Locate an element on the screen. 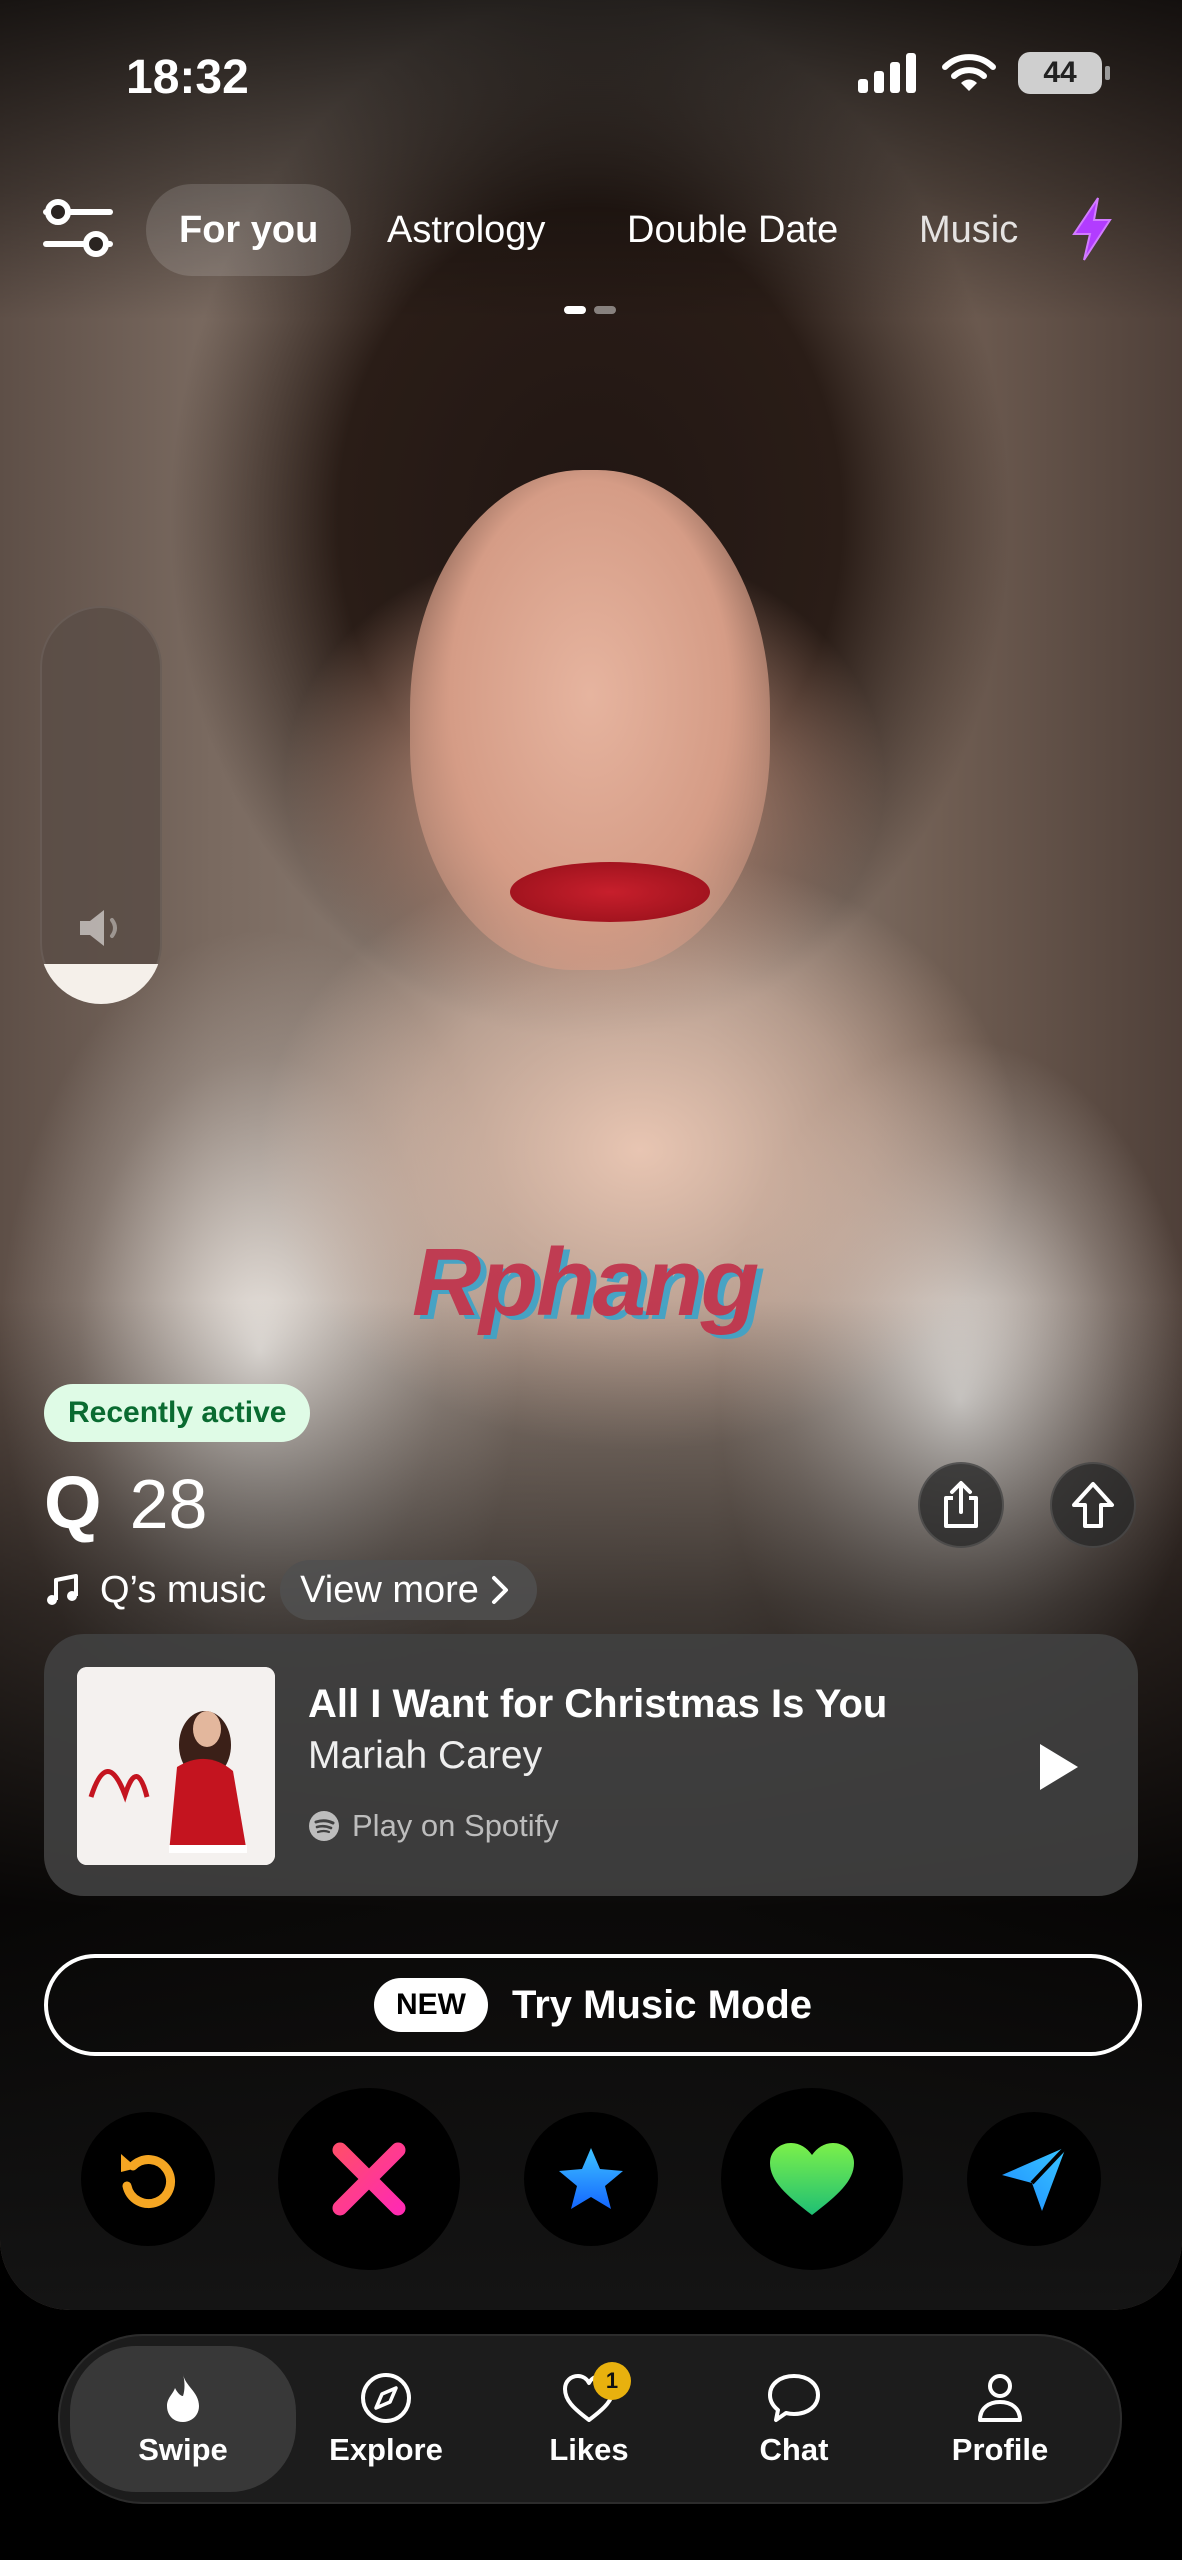 The image size is (1182, 2560). super-like-icon is located at coordinates (591, 2178).